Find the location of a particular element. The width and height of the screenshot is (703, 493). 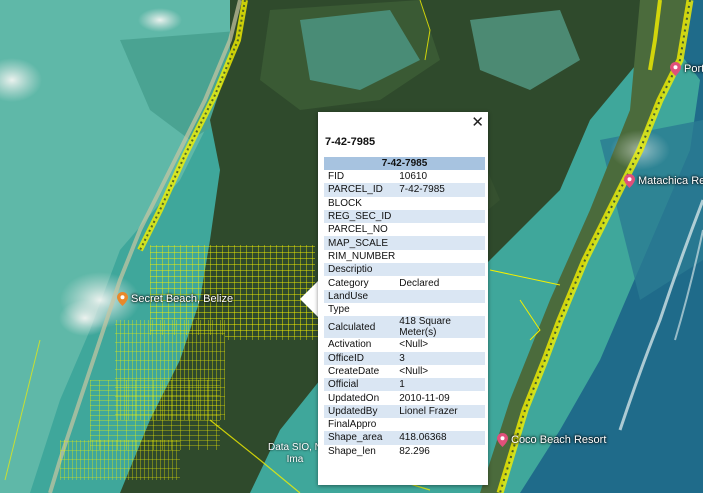

table-row: LandUse is located at coordinates (404, 296).